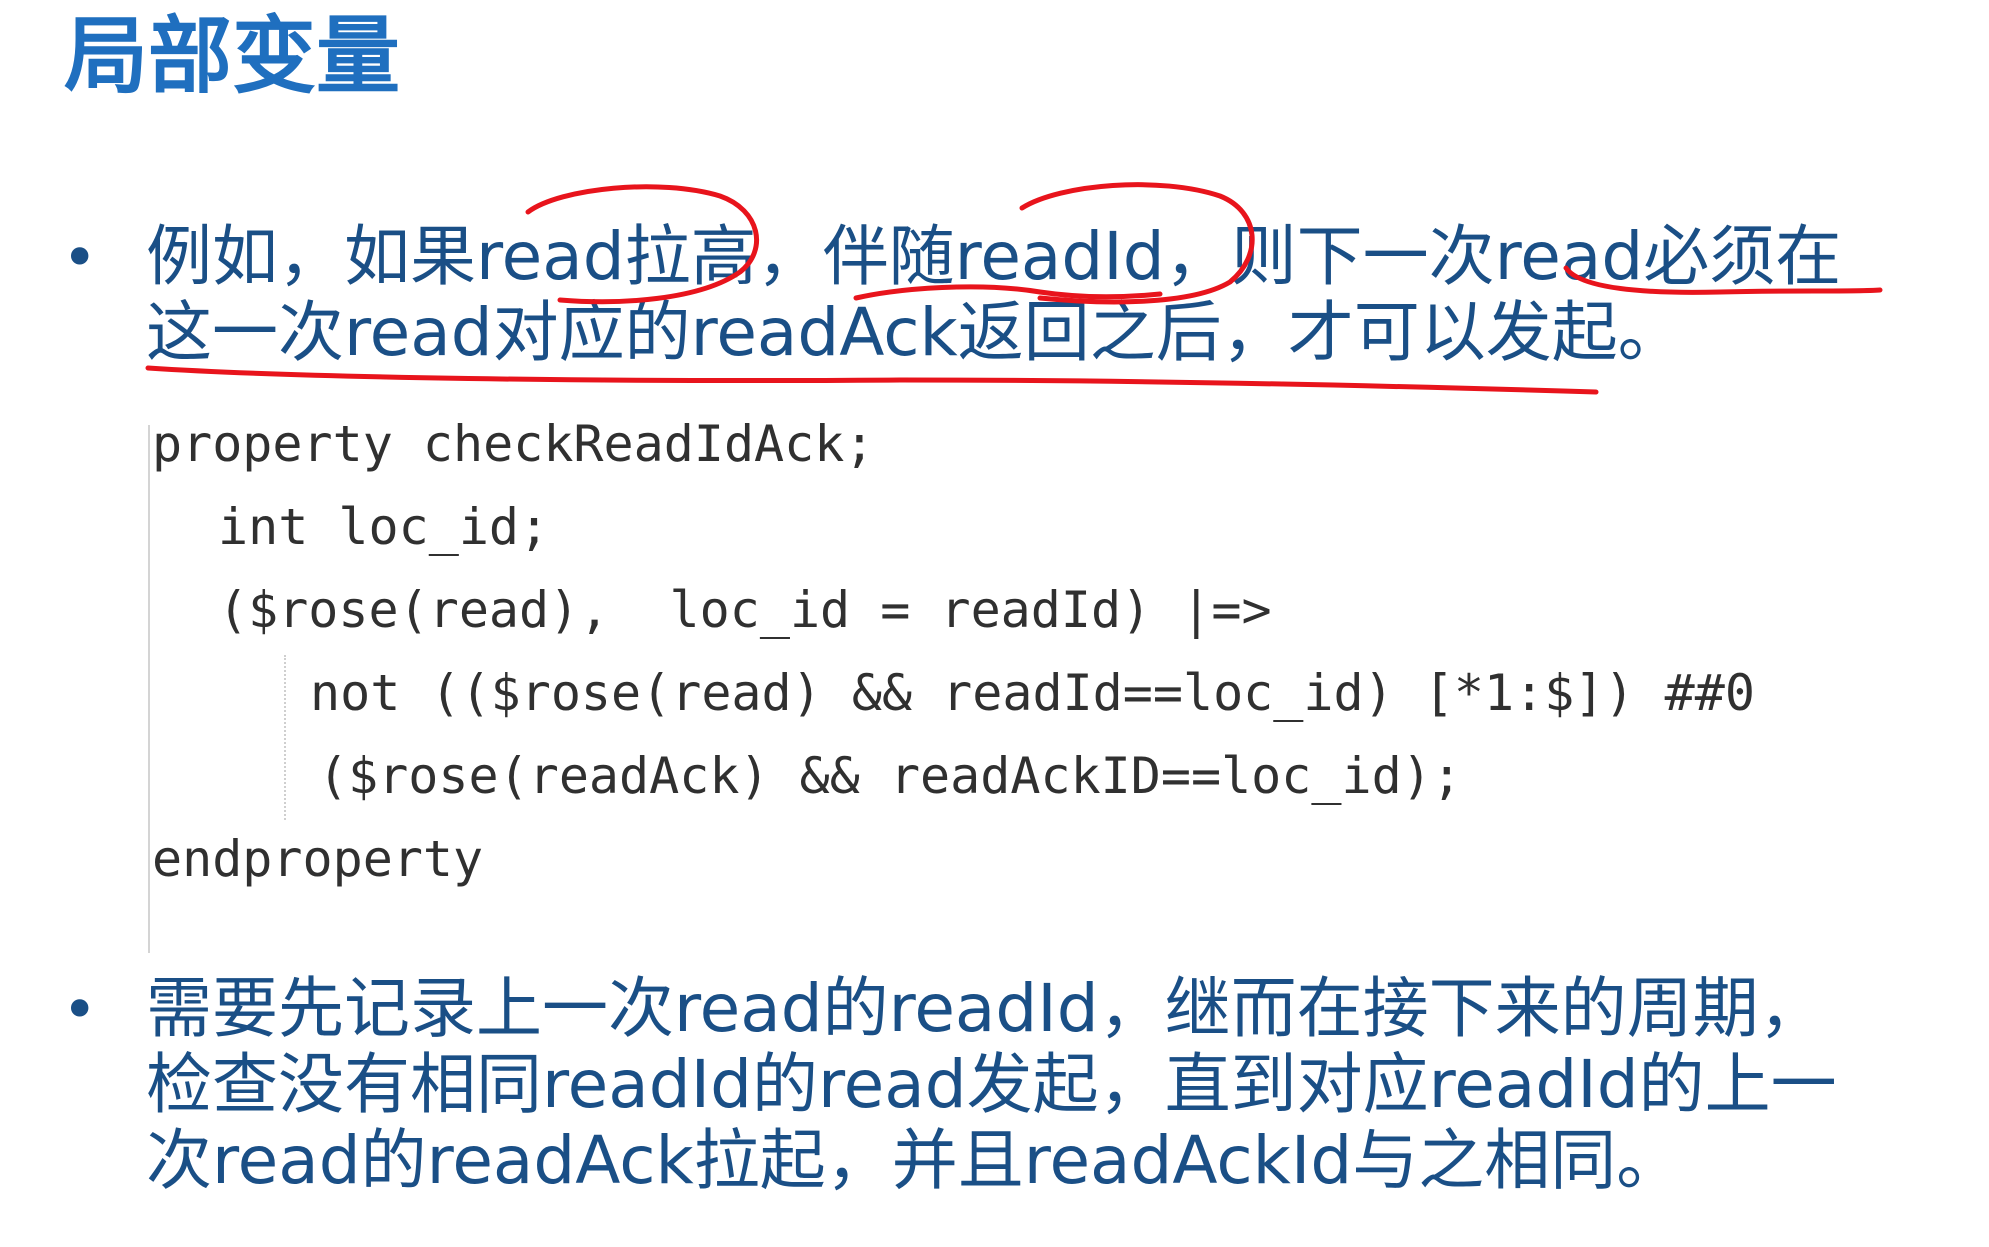  Describe the element at coordinates (914, 1160) in the screenshot. I see `bullet-2-line-3: 次read的readAck拉起，并且readAckId与之相同。` at that location.